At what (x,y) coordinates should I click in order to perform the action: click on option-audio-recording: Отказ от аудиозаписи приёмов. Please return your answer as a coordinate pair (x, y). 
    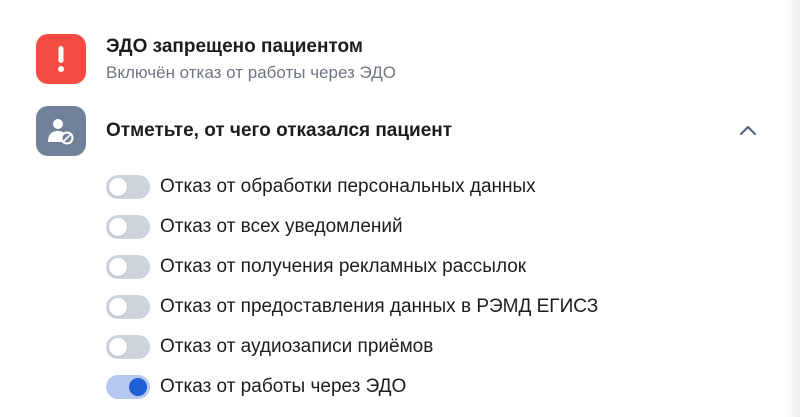
    Looking at the image, I should click on (352, 347).